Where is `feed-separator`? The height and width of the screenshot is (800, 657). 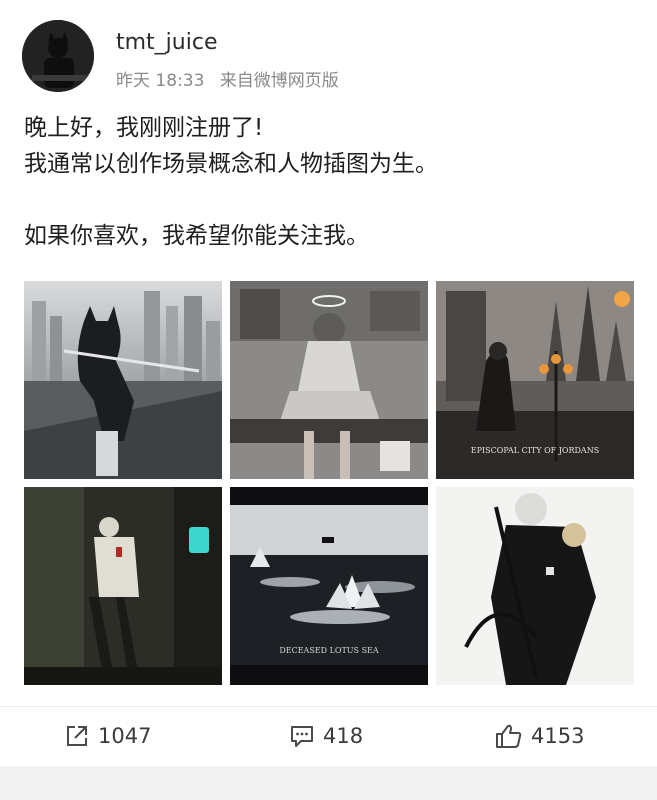
feed-separator is located at coordinates (328, 783).